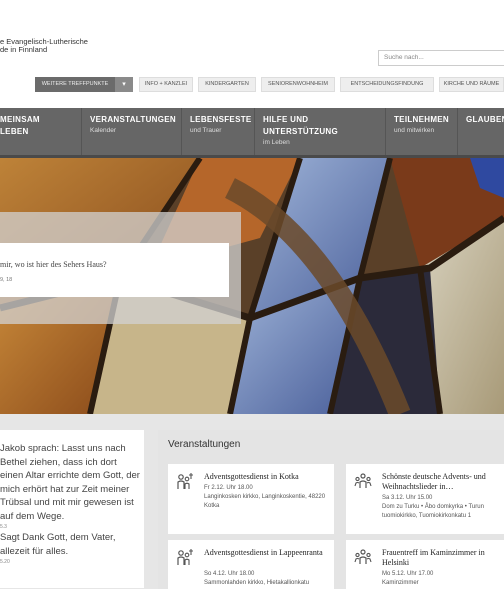 This screenshot has height=589, width=504. Describe the element at coordinates (414, 130) in the screenshot. I see `nav-subtitle: und mitwirken` at that location.